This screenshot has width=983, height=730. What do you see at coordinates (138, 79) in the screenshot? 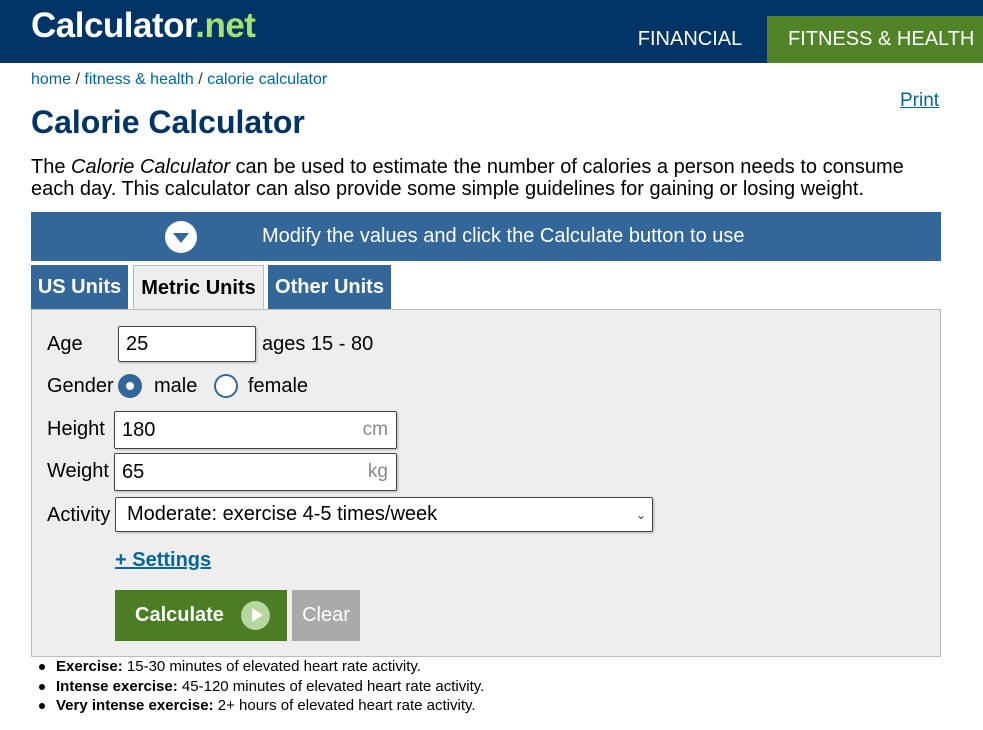
I see `breadcrumb-fitness-health: fitness & health` at bounding box center [138, 79].